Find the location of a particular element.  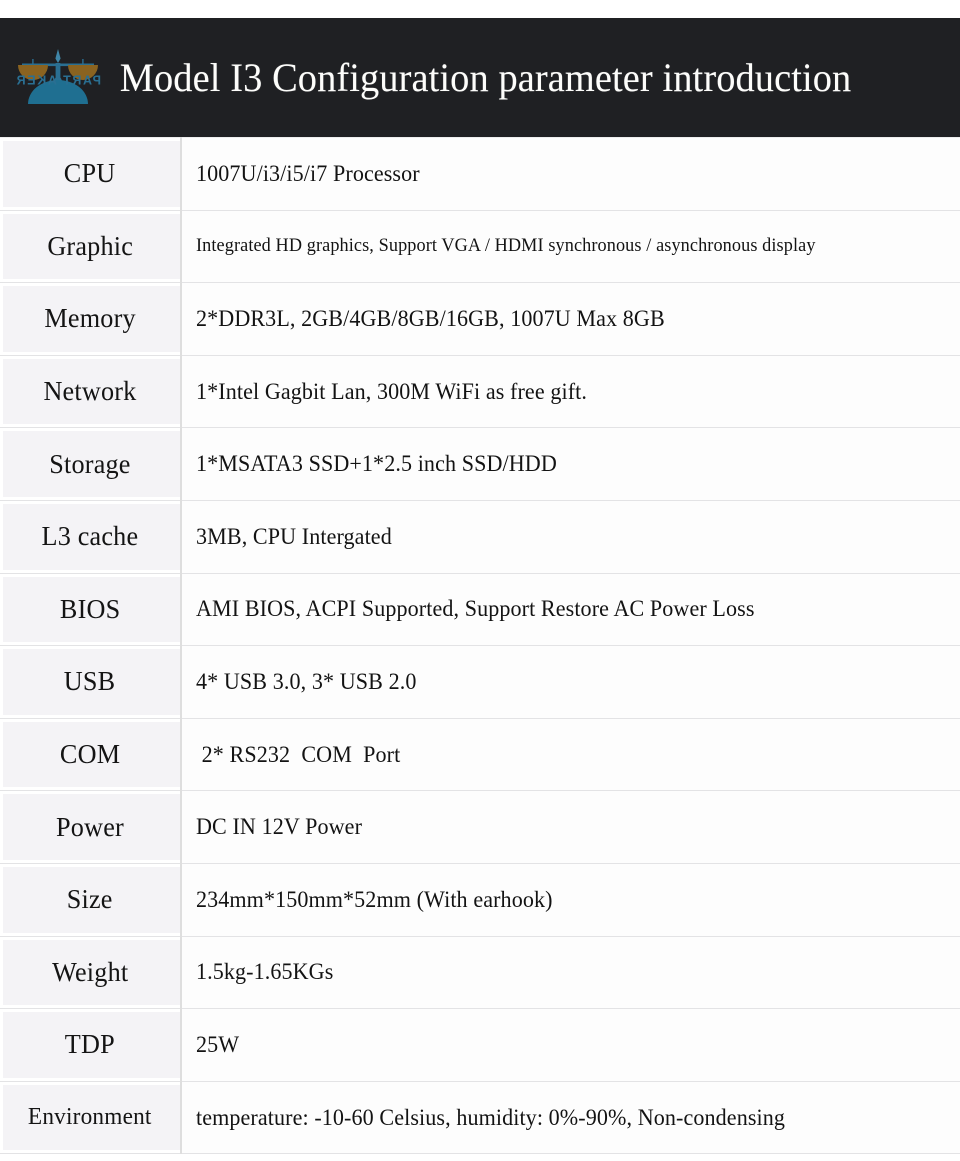

spec-value-text: 2*DDR3L, 2GB/4GB/8GB/16GB, 1007U Max 8GB is located at coordinates (430, 318).